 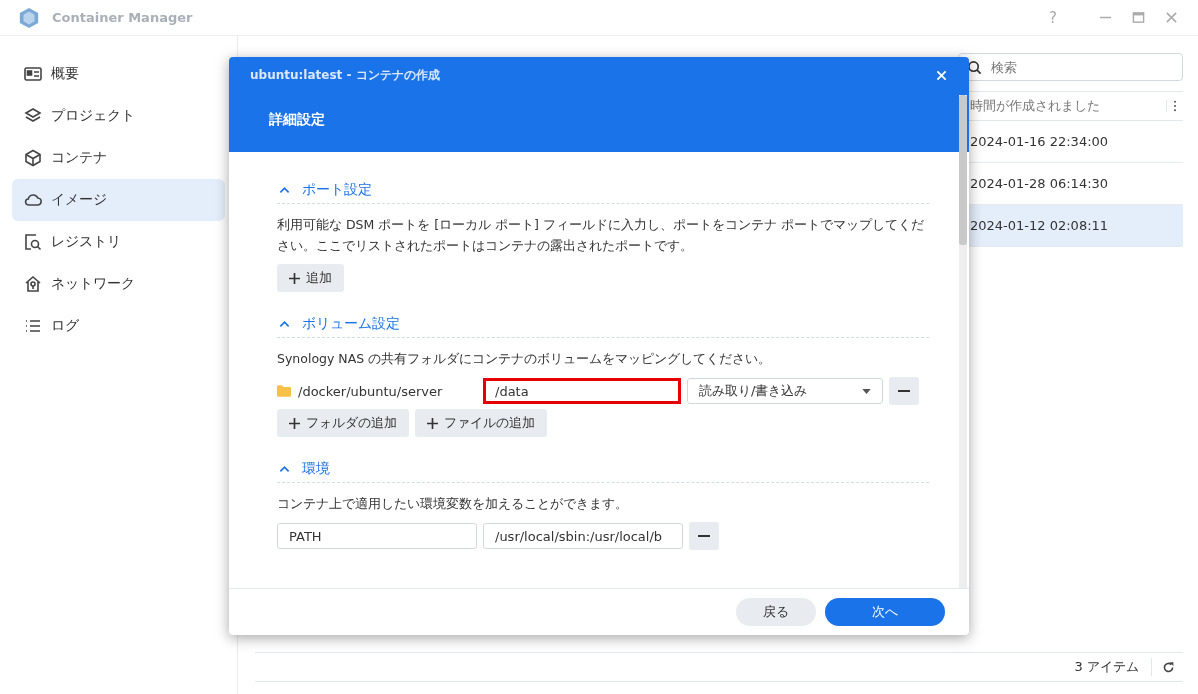 What do you see at coordinates (885, 612) in the screenshot?
I see `next-button: 次へ` at bounding box center [885, 612].